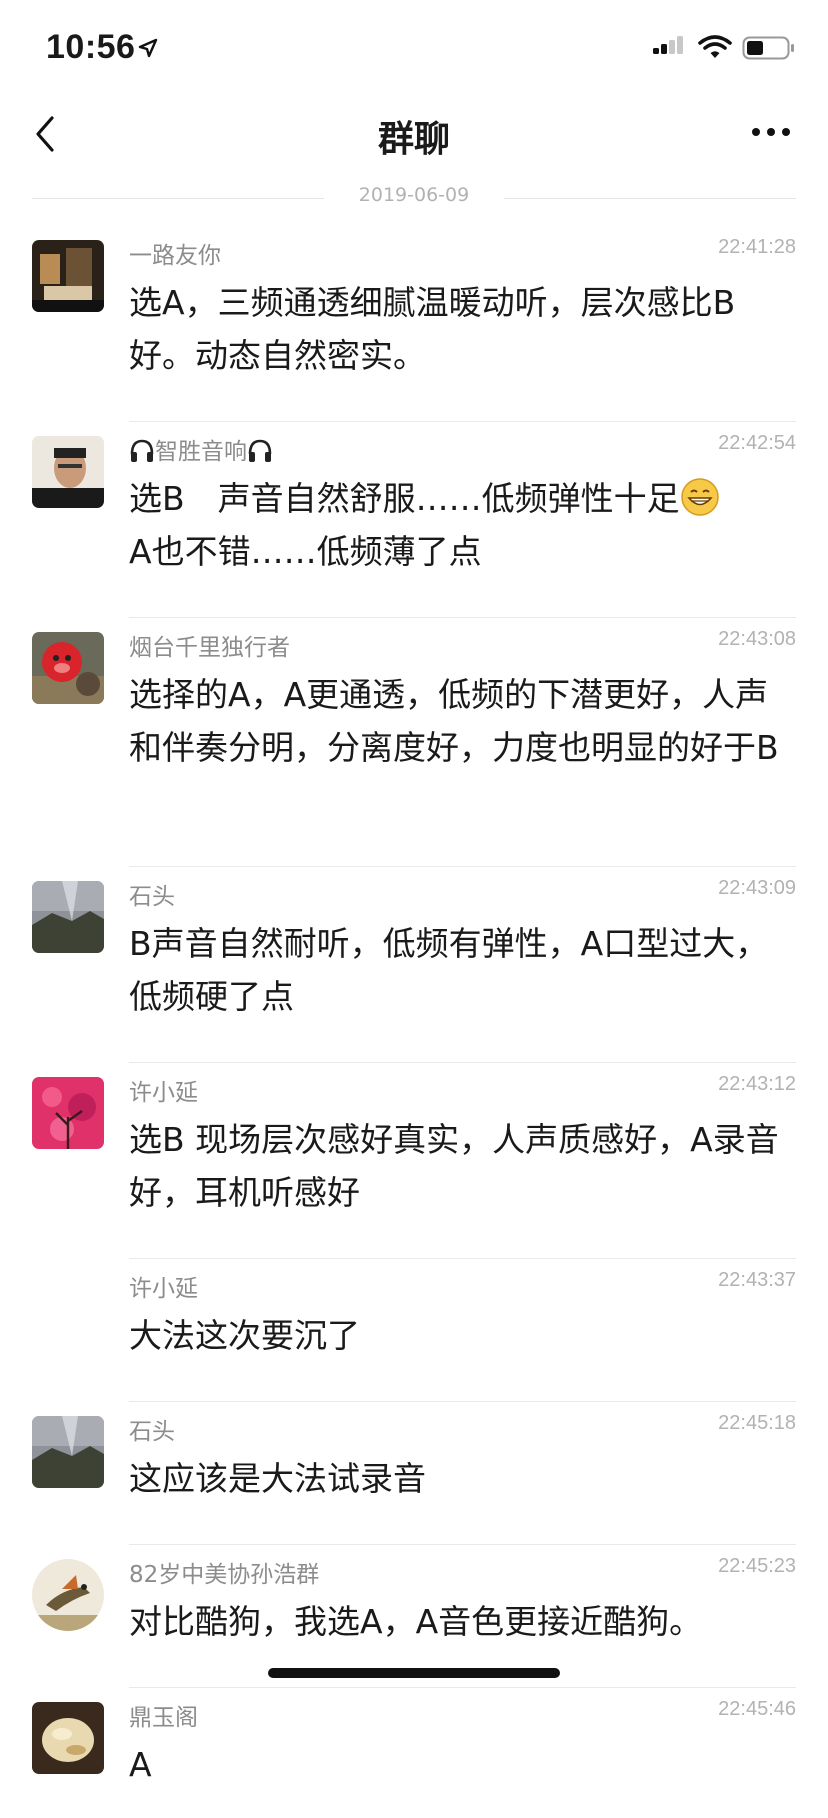  What do you see at coordinates (449, 970) in the screenshot?
I see `message-text: B声音自然耐听，低频有弹性，A口型过大，低频硬了点` at bounding box center [449, 970].